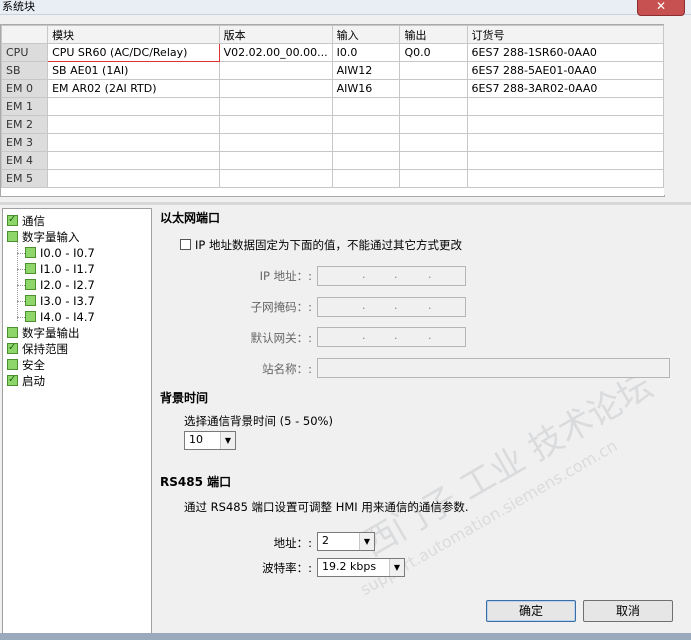 This screenshot has height=640, width=691. I want to click on fixed-ip-option: IP 地址数据固定为下面的值，不能通过其它方式更改, so click(321, 245).